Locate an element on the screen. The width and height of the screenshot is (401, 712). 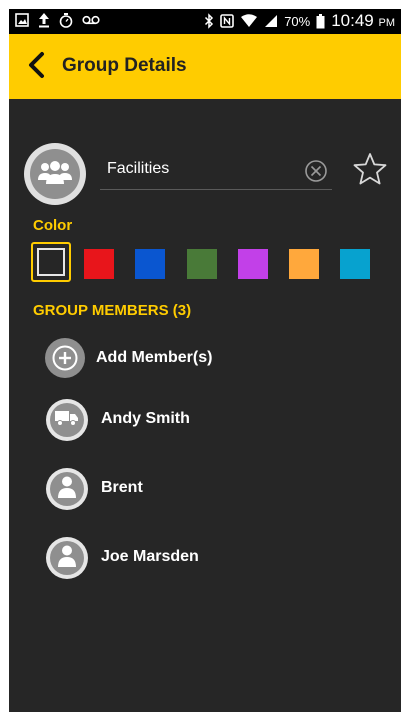
color-swatch-green is located at coordinates (202, 264).